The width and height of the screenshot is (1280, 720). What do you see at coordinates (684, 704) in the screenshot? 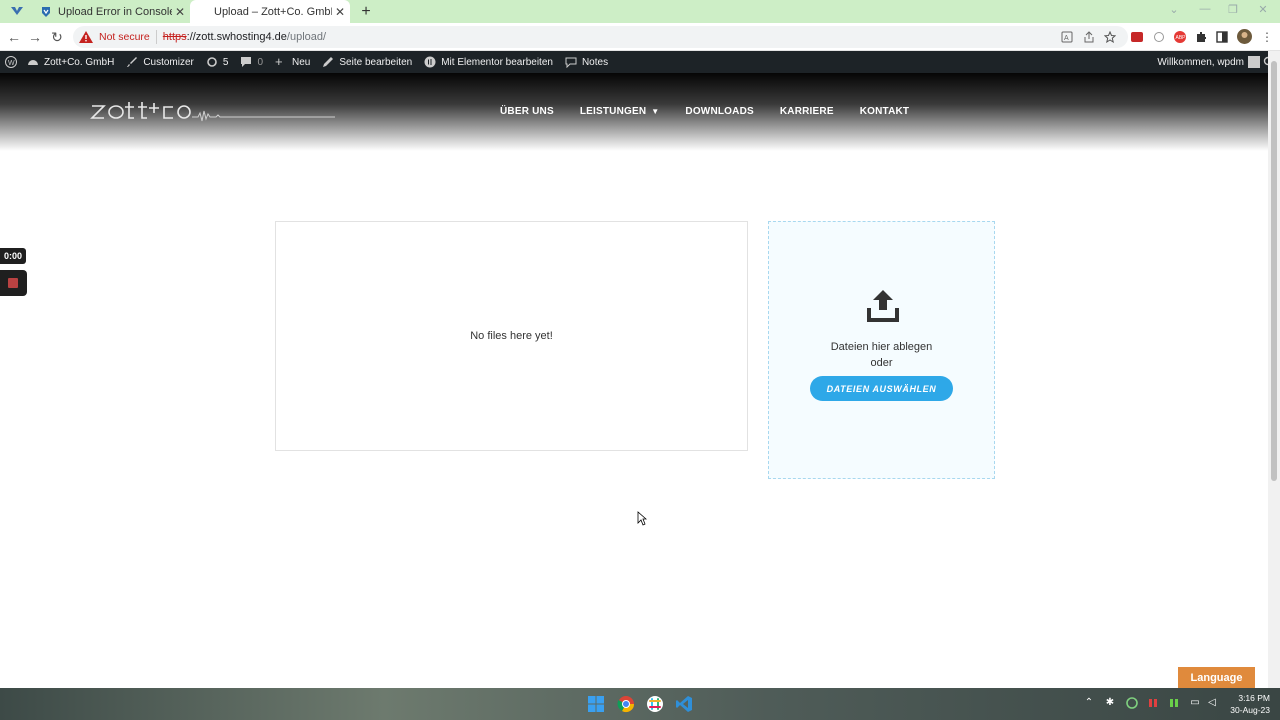
I see `vscode-icon` at bounding box center [684, 704].